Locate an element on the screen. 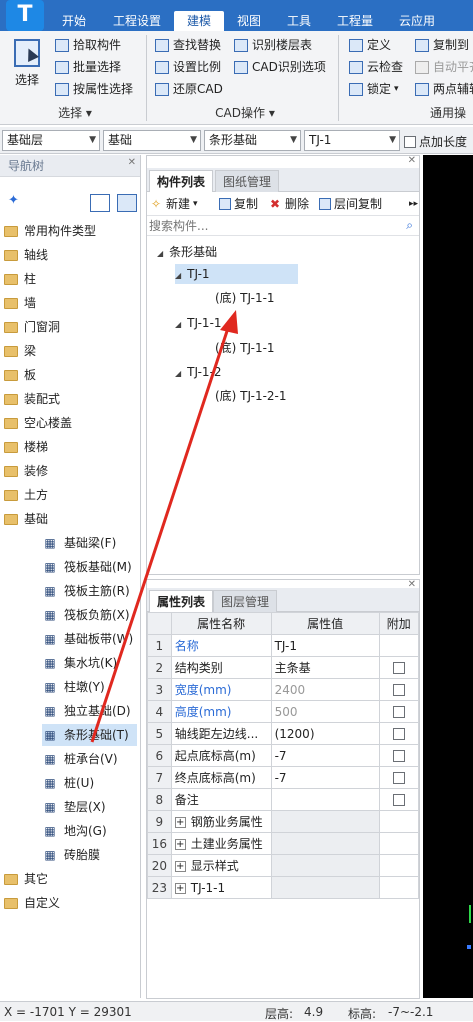 This screenshot has width=473, height=1022. drawing-canvas is located at coordinates (448, 576).